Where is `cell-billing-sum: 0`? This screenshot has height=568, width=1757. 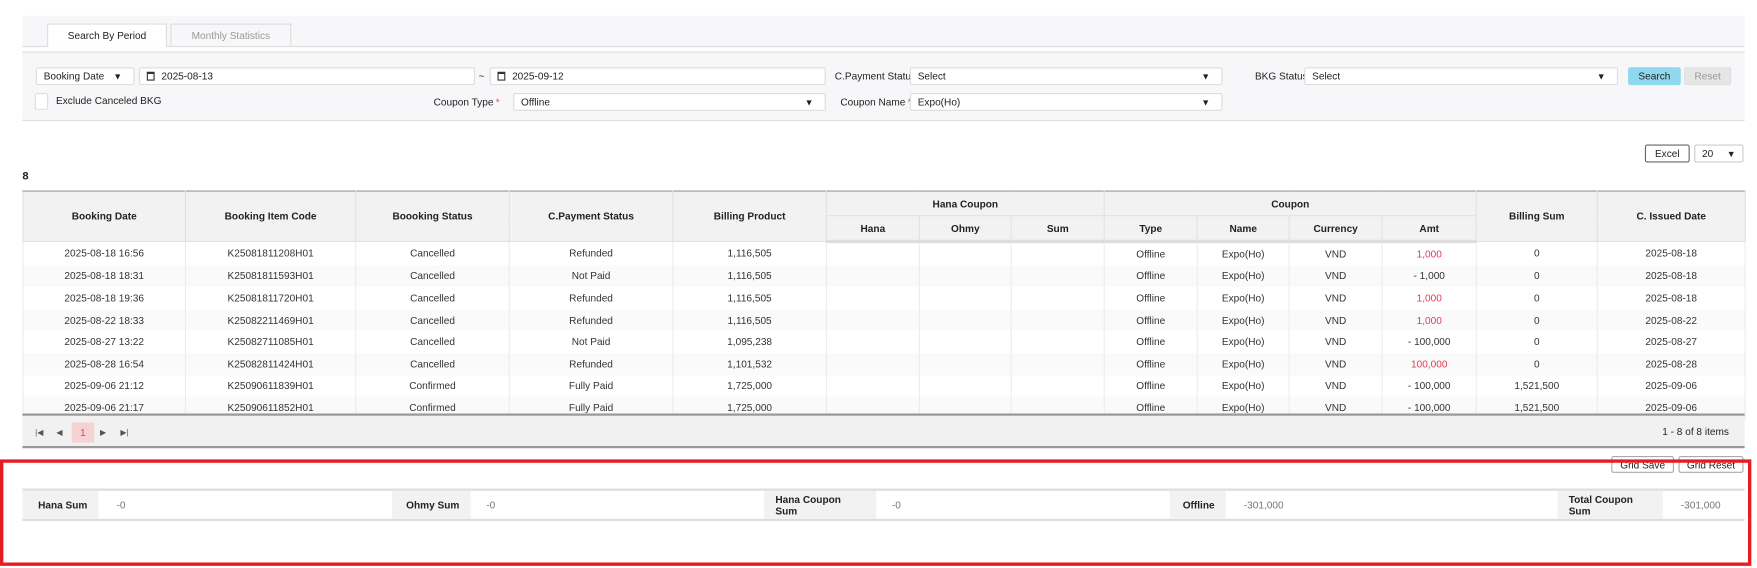 cell-billing-sum: 0 is located at coordinates (1536, 341).